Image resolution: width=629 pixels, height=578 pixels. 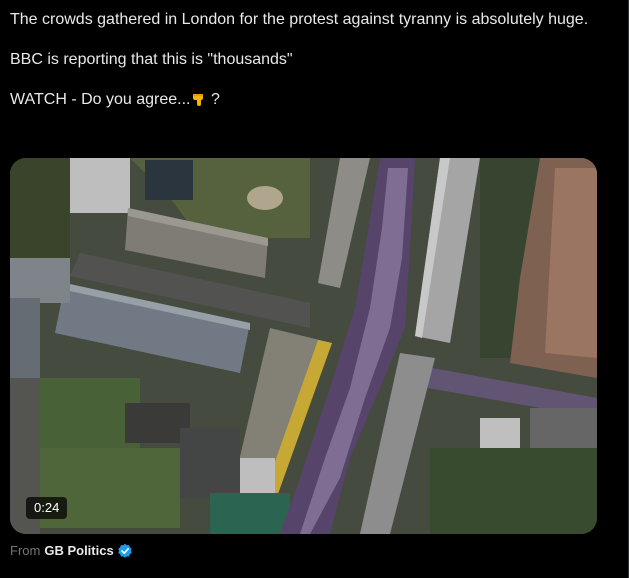 I want to click on tweet-question-mark: ?, so click(x=213, y=99).